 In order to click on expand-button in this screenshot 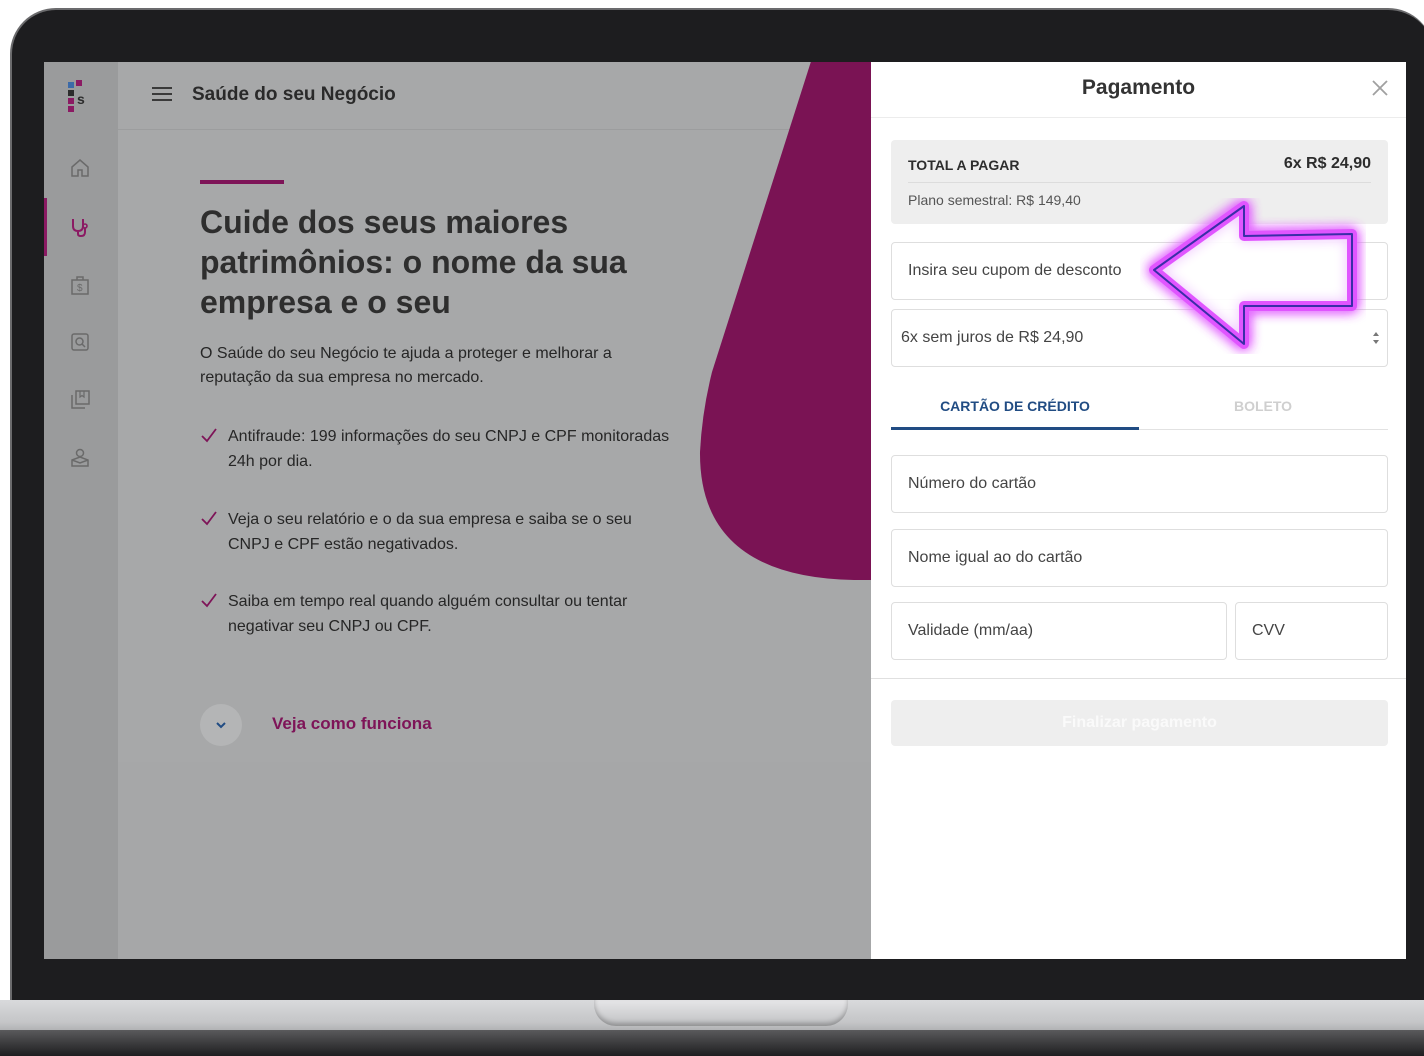, I will do `click(221, 725)`.